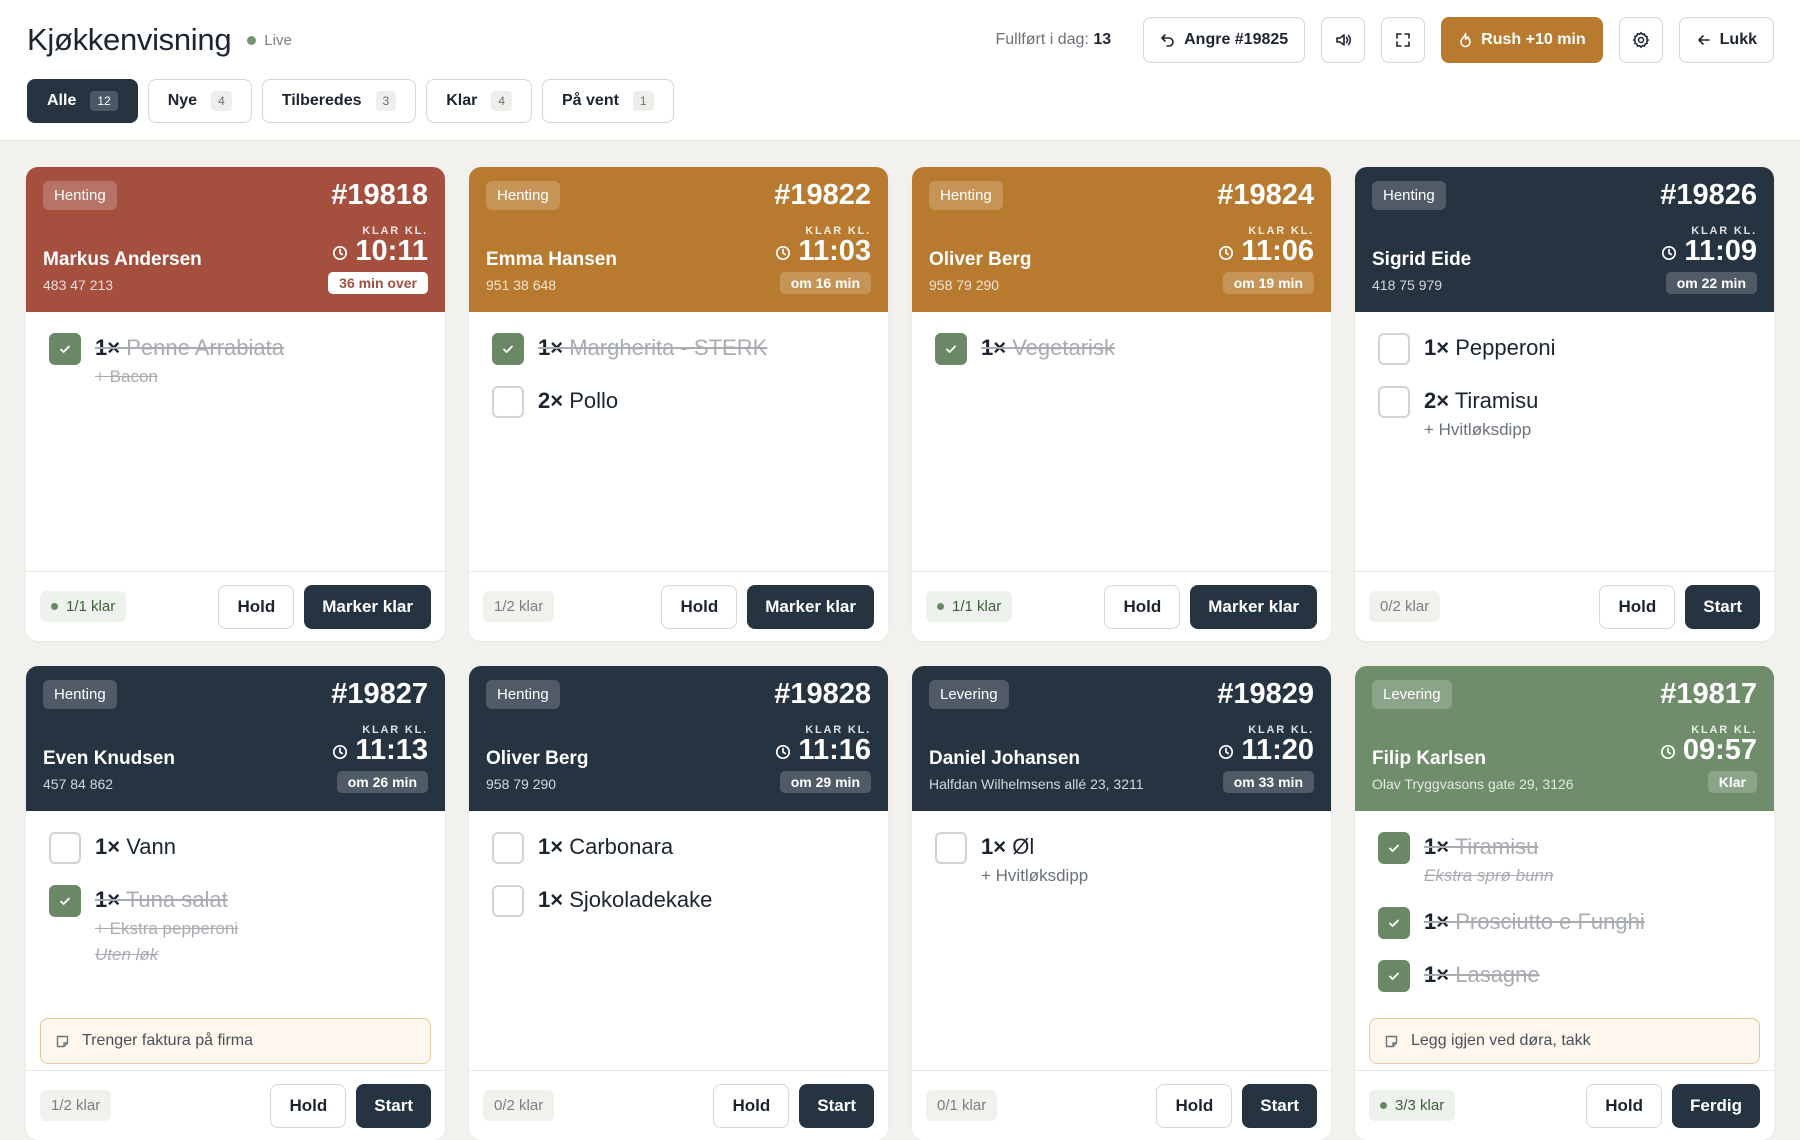  What do you see at coordinates (1268, 283) in the screenshot?
I see `eta-badge: om 19 min` at bounding box center [1268, 283].